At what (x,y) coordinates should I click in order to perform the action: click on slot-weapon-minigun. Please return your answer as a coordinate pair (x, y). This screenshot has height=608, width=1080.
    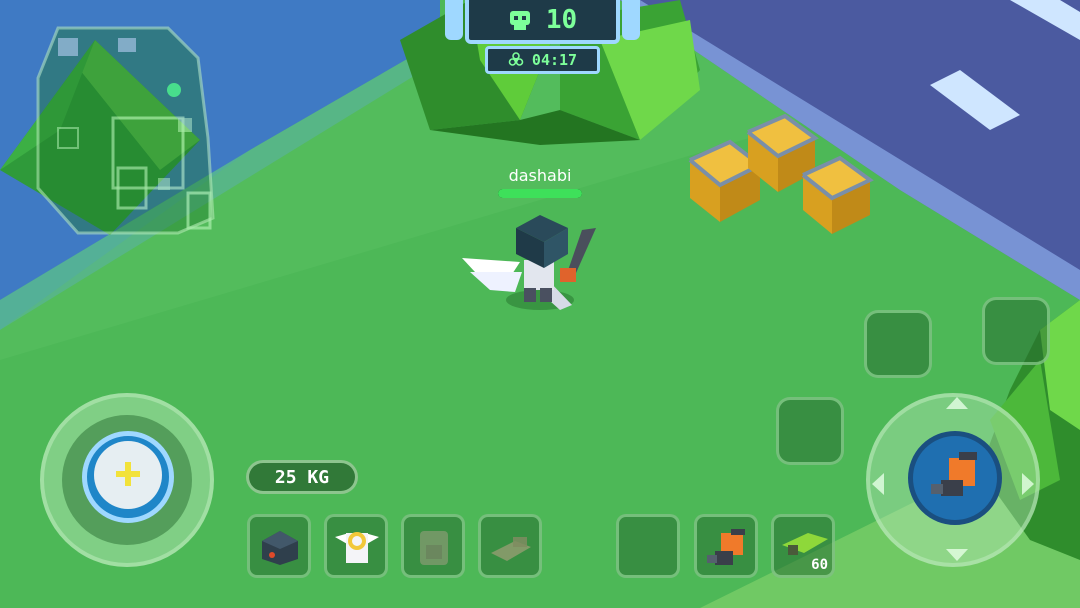
    Looking at the image, I should click on (726, 546).